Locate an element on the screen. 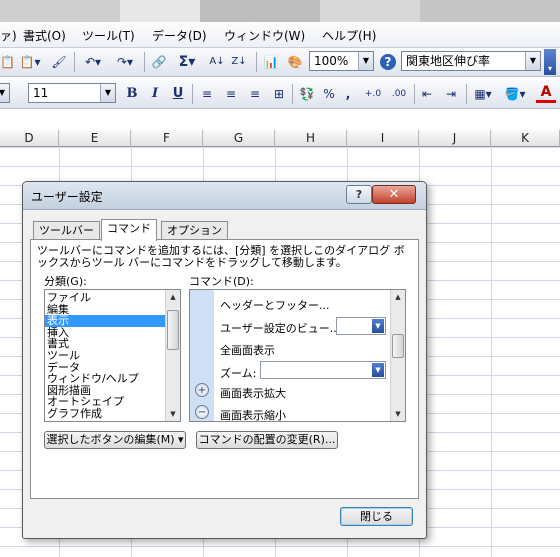 The image size is (560, 557). chart-wizard-icon: 📊 is located at coordinates (271, 62).